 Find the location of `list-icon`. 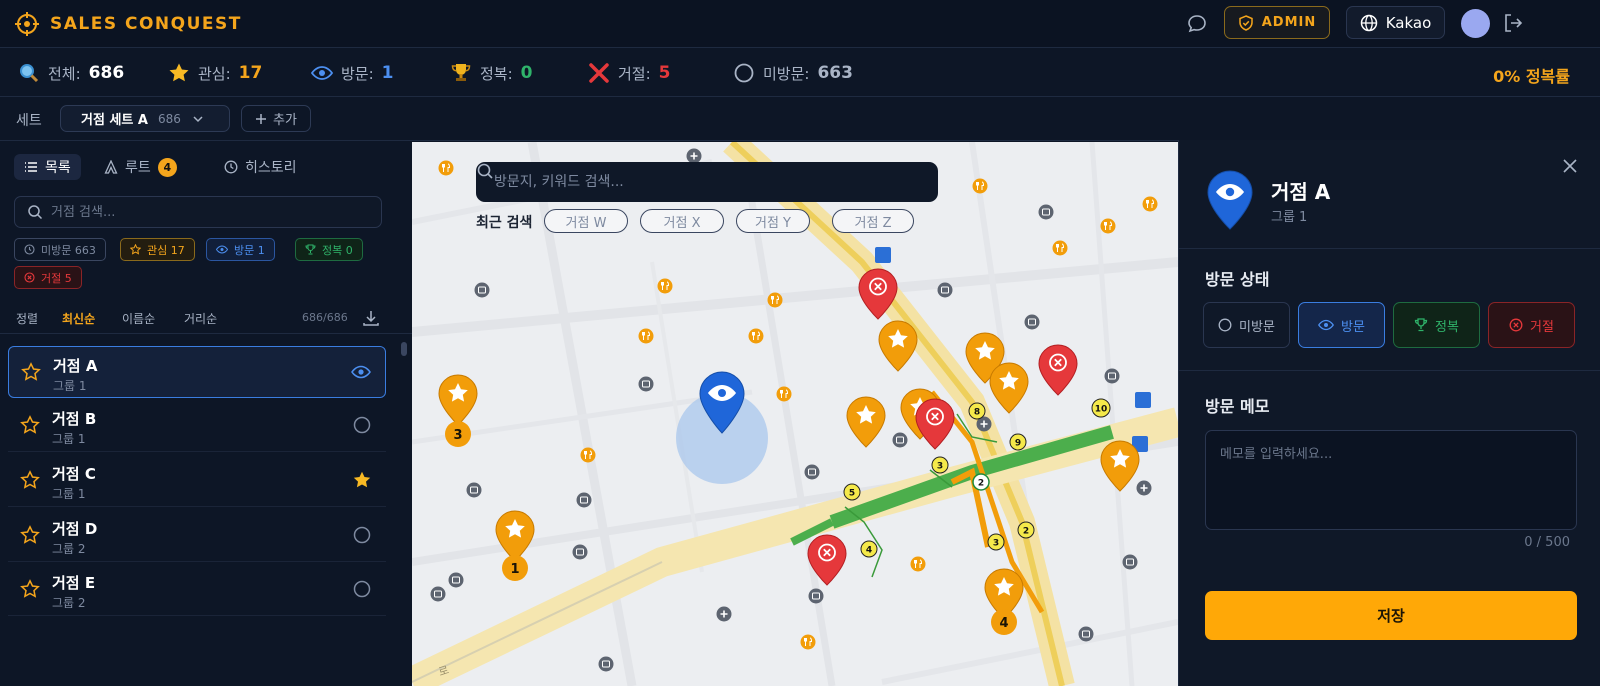

list-icon is located at coordinates (31, 167).